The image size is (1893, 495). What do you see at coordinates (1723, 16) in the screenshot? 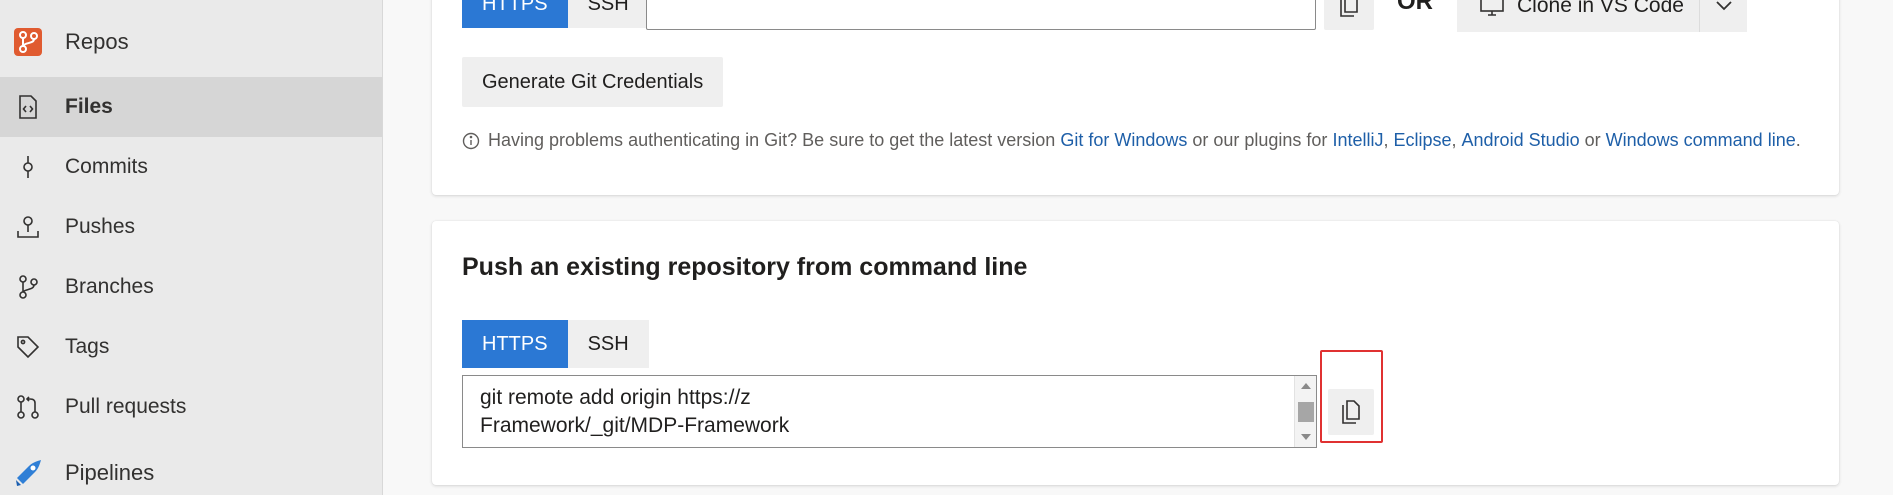
I see `clone-options-dropdown` at bounding box center [1723, 16].